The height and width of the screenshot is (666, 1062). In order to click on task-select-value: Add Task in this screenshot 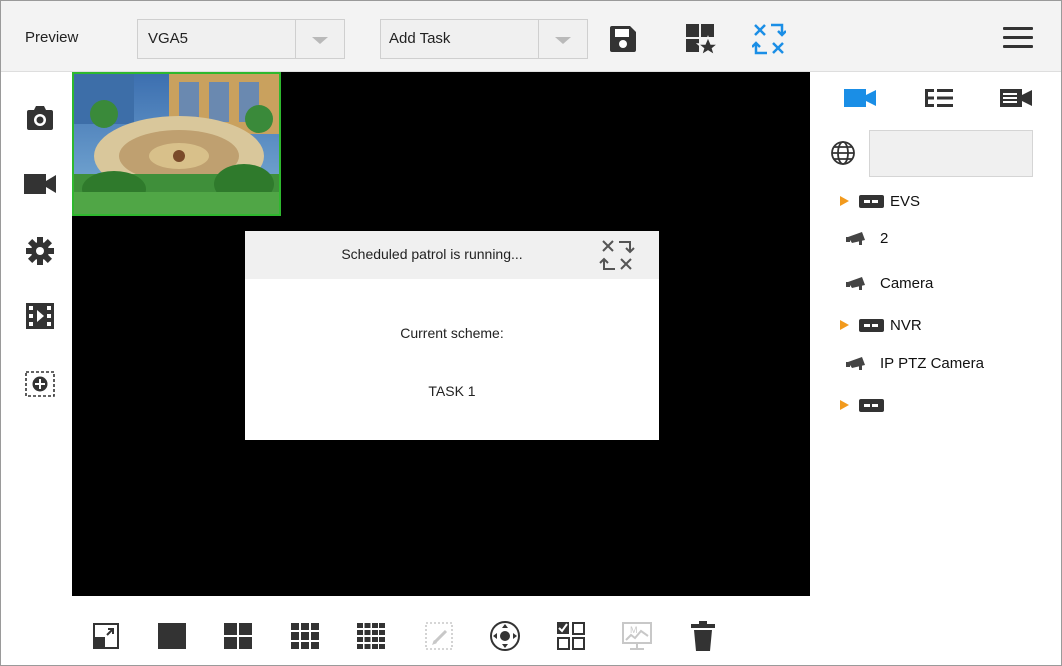, I will do `click(420, 38)`.